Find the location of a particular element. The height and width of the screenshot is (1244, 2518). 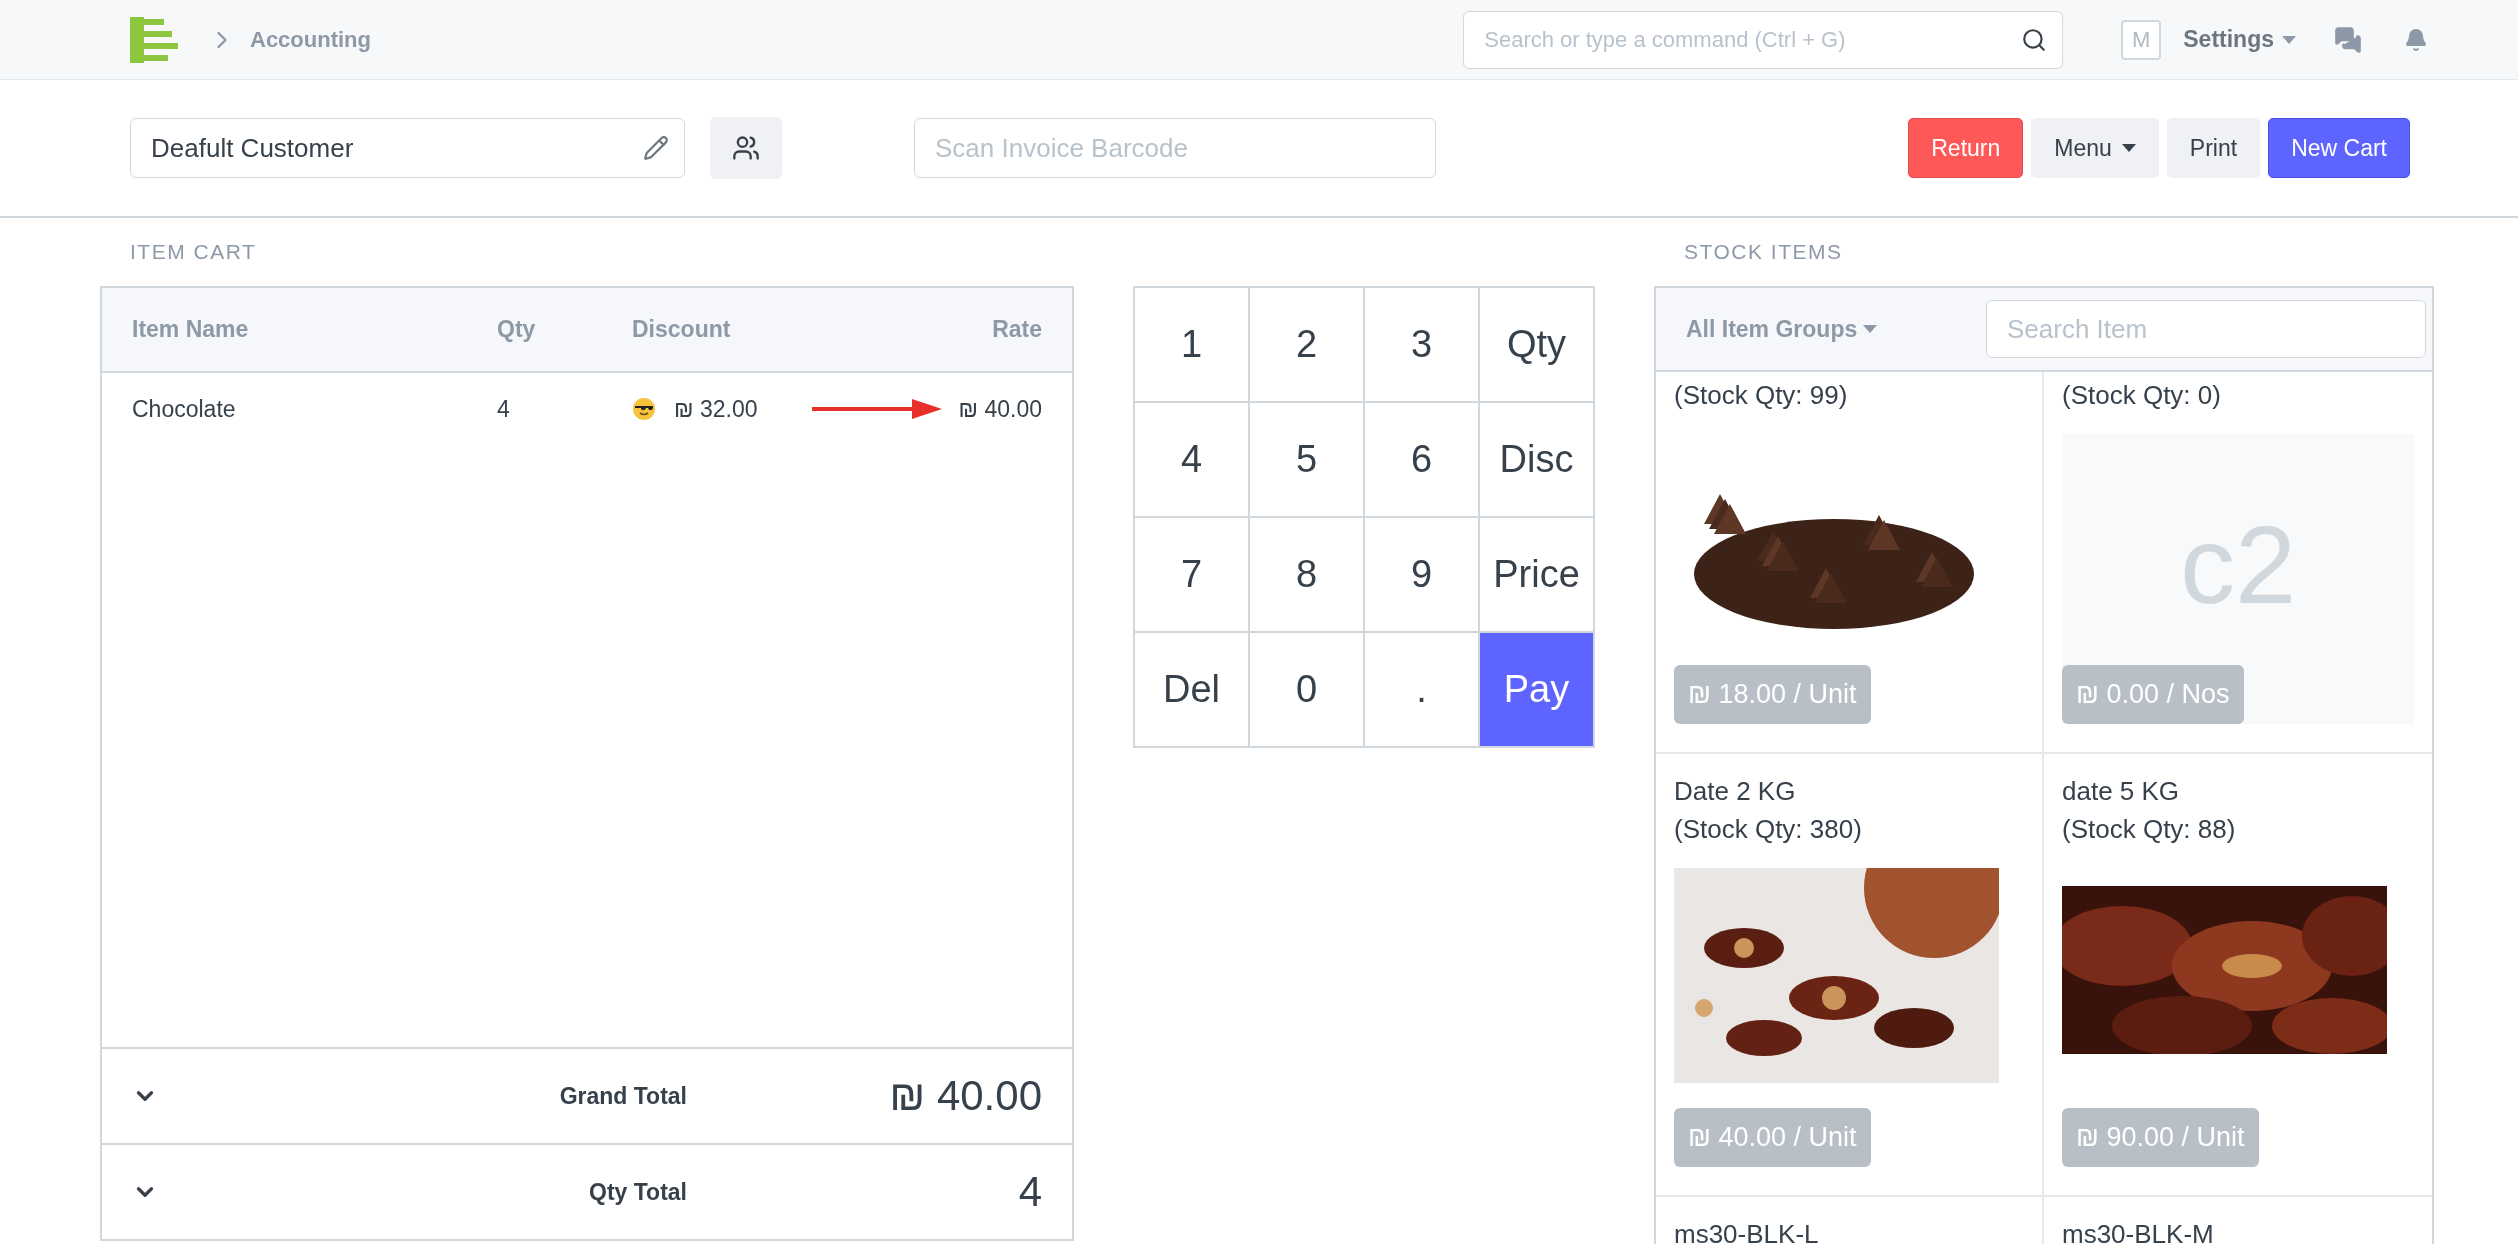

keypad-key: Pay is located at coordinates (1537, 690).